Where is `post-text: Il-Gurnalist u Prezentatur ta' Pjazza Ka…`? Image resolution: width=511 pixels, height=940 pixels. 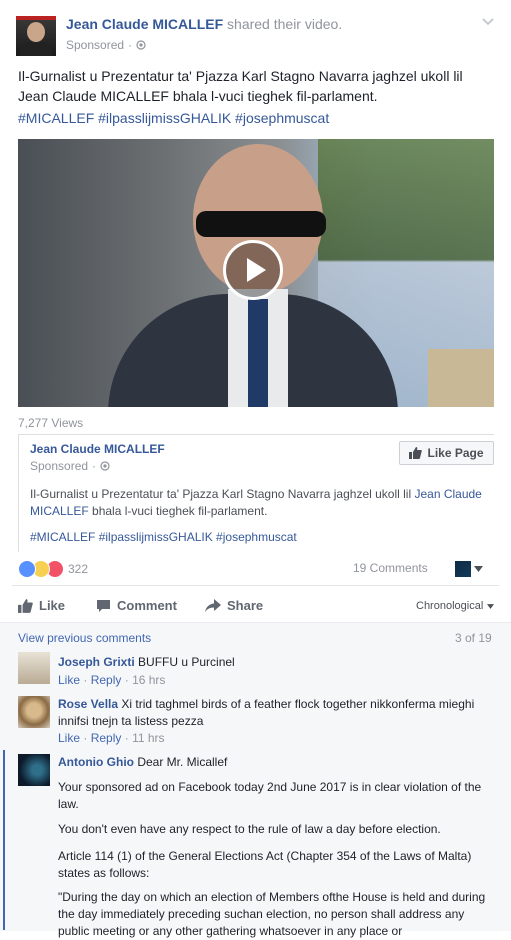 post-text: Il-Gurnalist u Prezentatur ta' Pjazza Ka… is located at coordinates (240, 86).